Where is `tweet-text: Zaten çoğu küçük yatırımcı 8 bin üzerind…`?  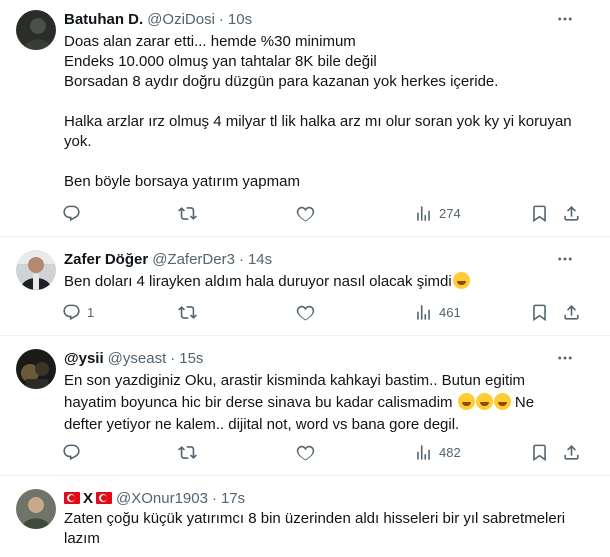 tweet-text: Zaten çoğu küçük yatırımcı 8 bin üzerind… is located at coordinates (327, 529).